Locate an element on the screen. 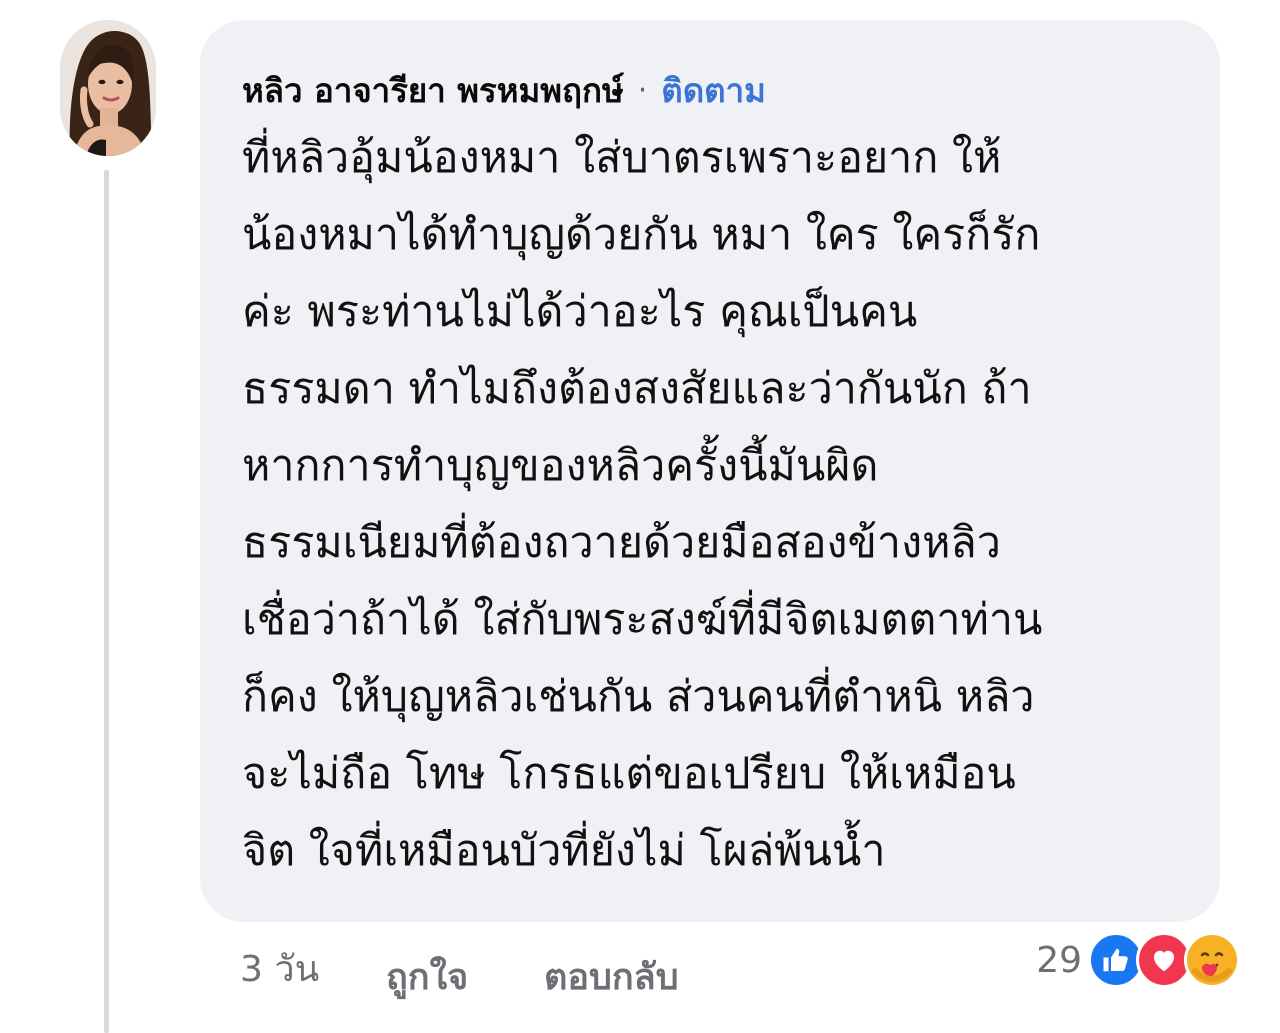 The height and width of the screenshot is (1033, 1280). avatar-portrait is located at coordinates (108, 88).